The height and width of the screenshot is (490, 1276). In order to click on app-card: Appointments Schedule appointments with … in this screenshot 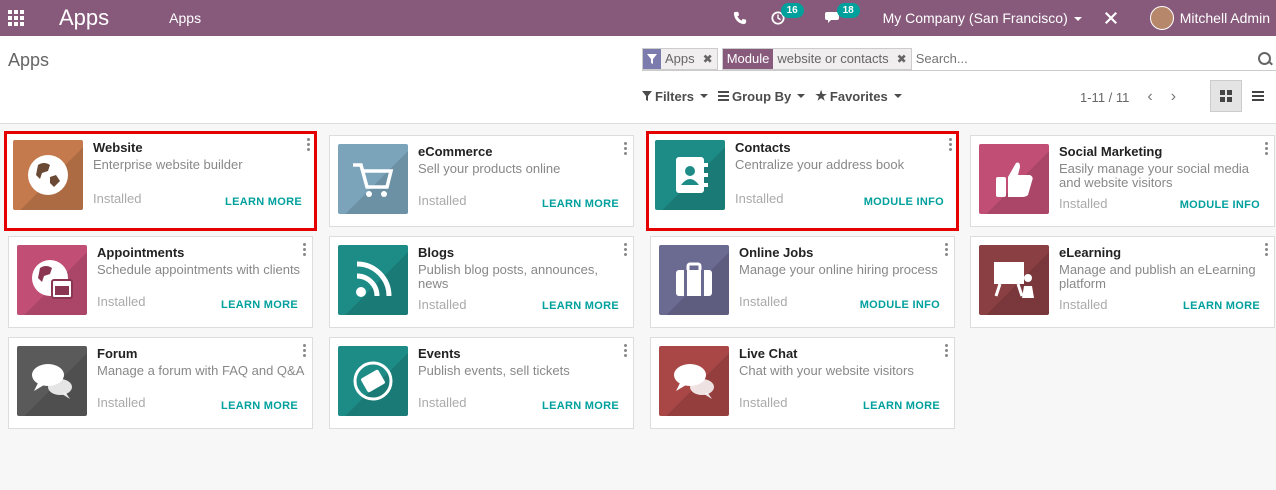, I will do `click(160, 282)`.